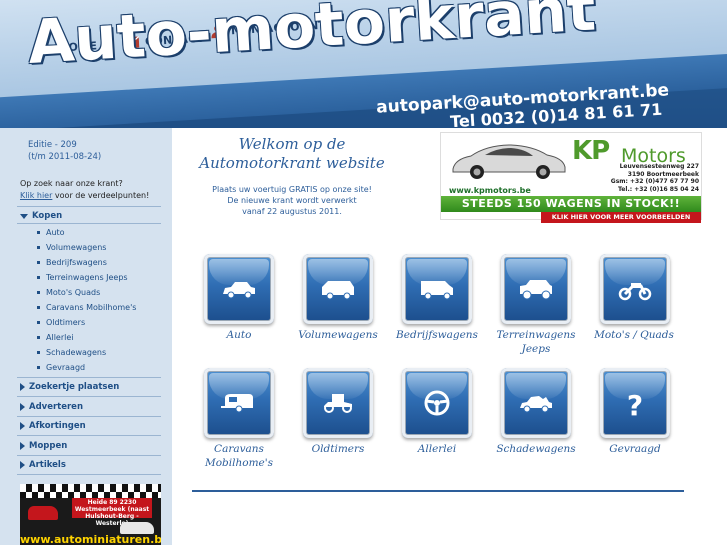 Image resolution: width=727 pixels, height=545 pixels. I want to click on sub-item-volumewagens: Volumewagens, so click(71, 247).